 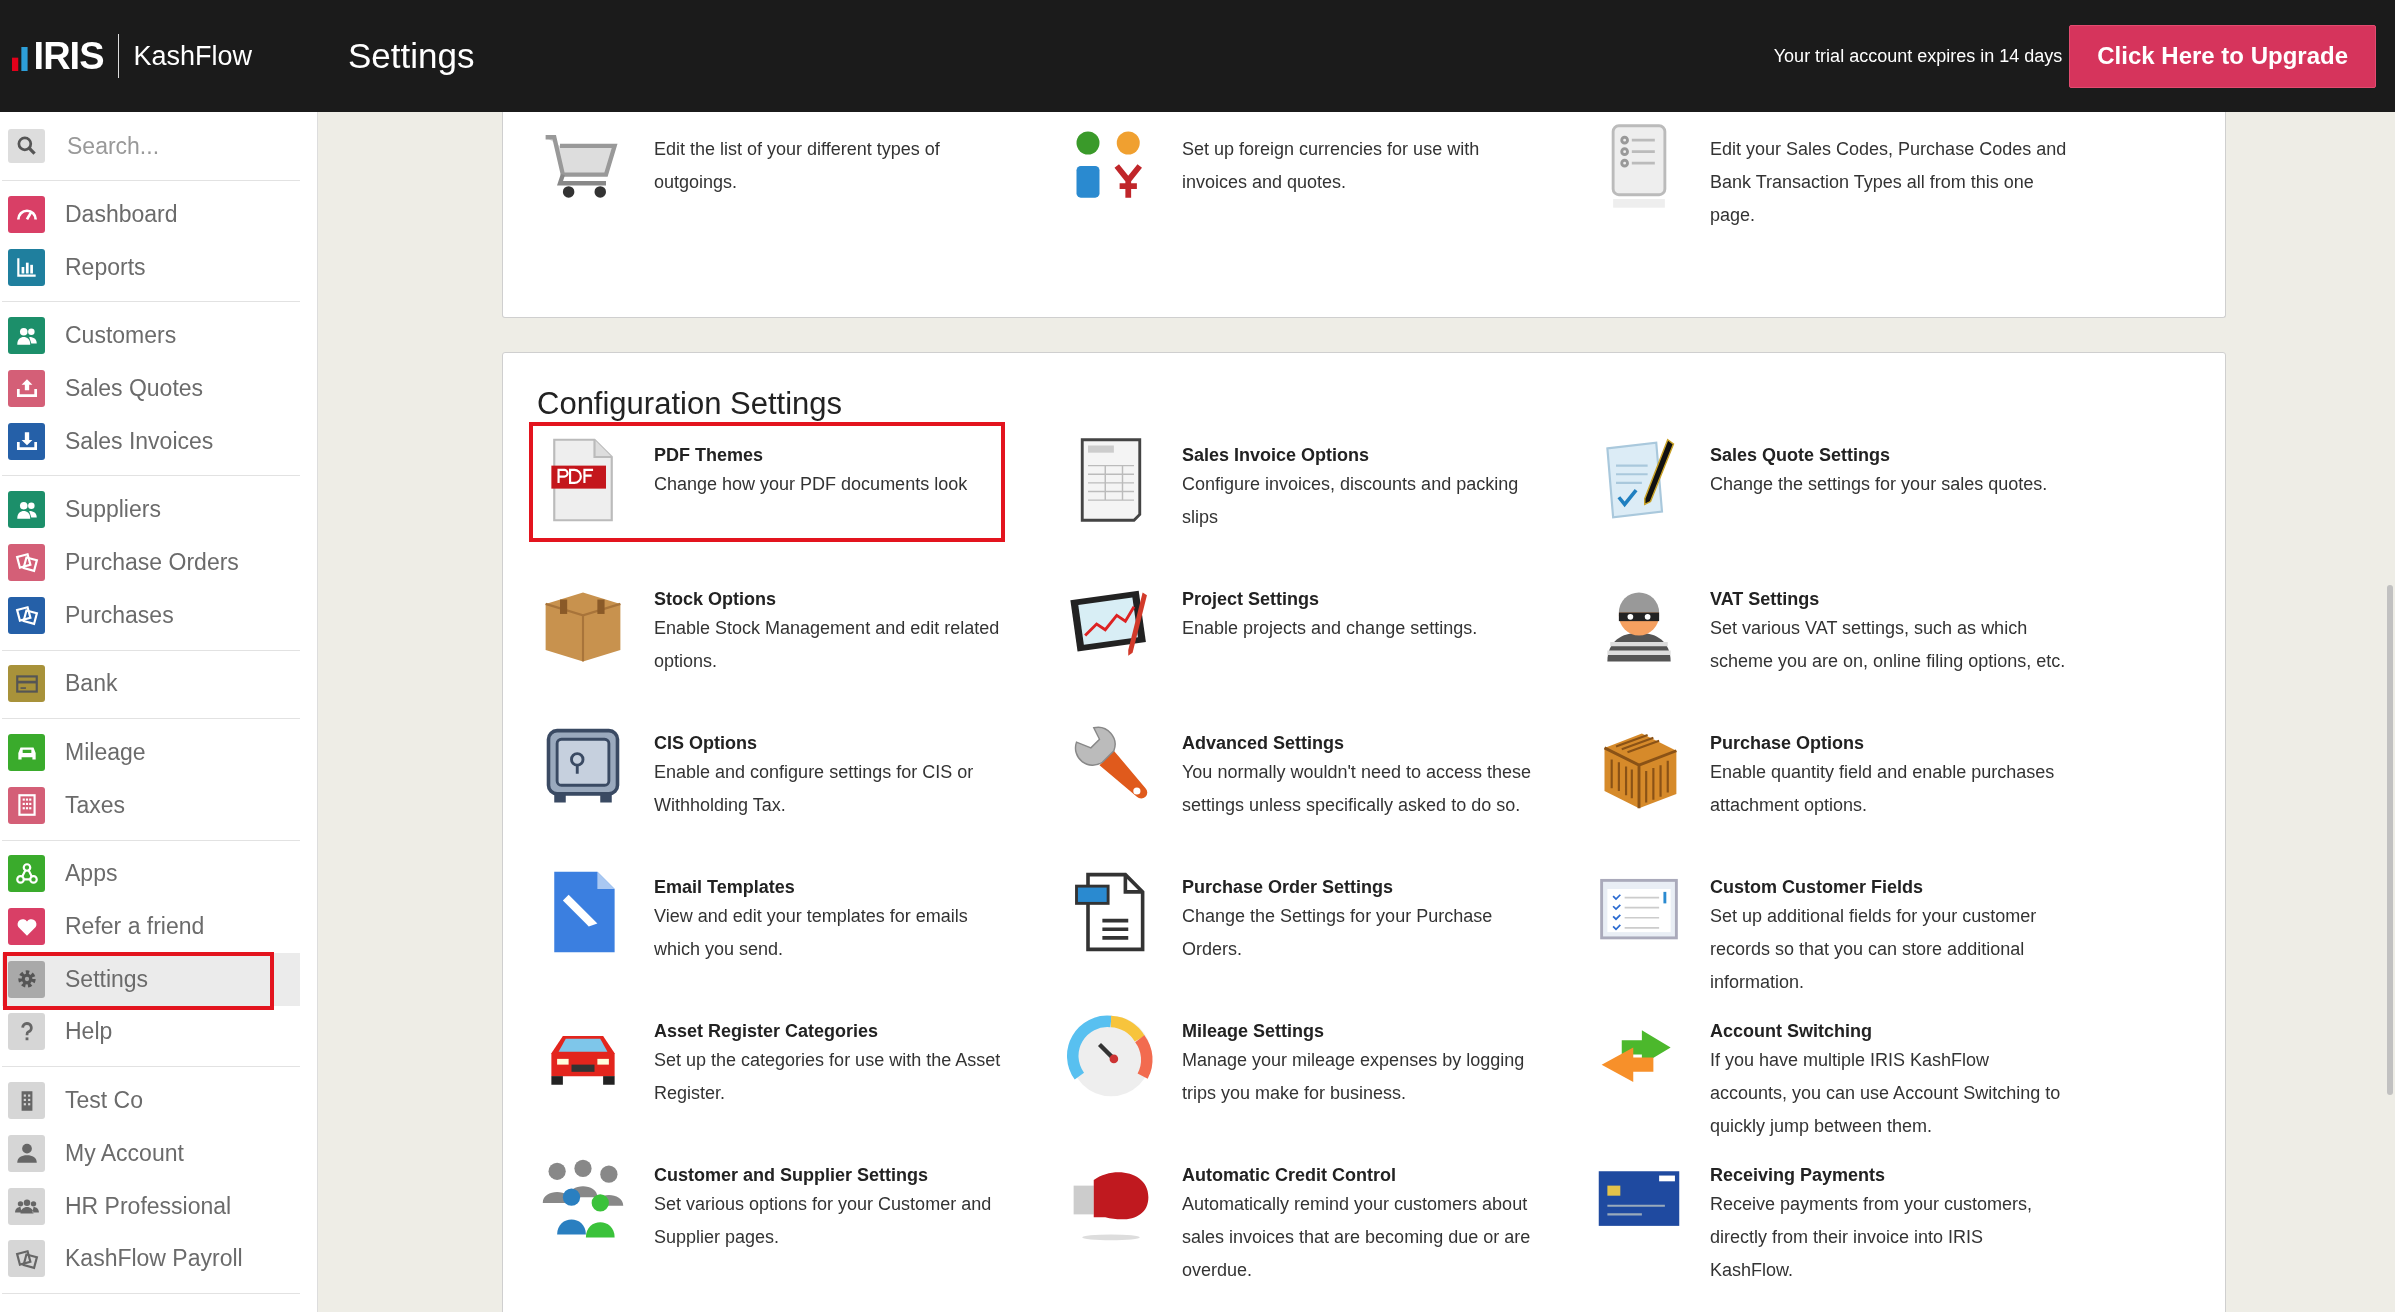 I want to click on setting-link: Sales Quote Settings, so click(x=1889, y=451).